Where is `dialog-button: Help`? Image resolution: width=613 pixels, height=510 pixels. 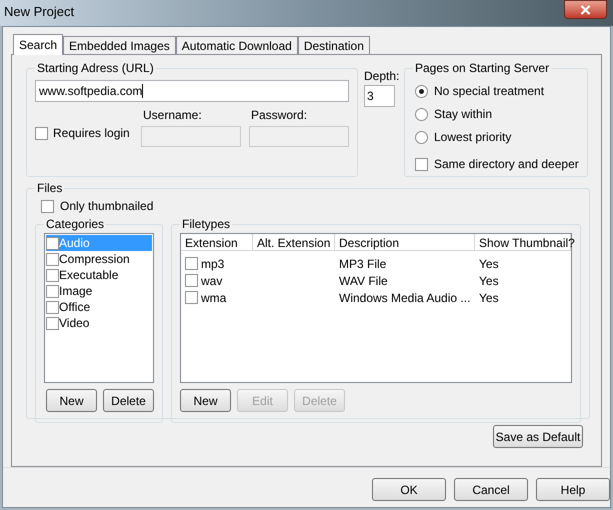 dialog-button: Help is located at coordinates (573, 489).